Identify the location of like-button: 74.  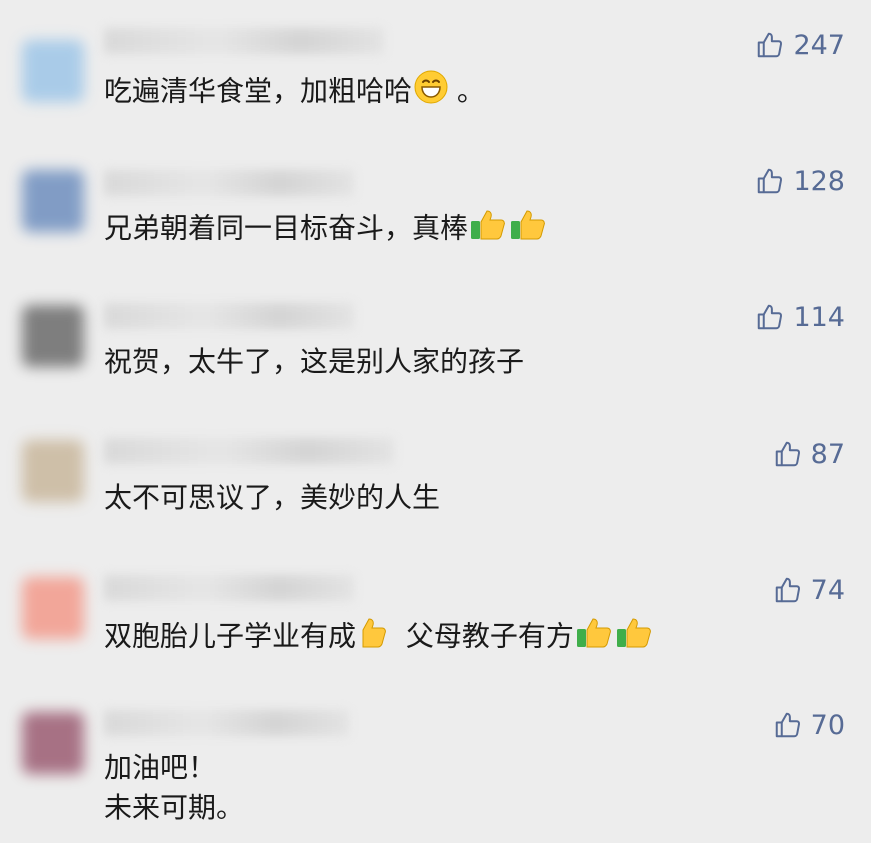
(809, 590).